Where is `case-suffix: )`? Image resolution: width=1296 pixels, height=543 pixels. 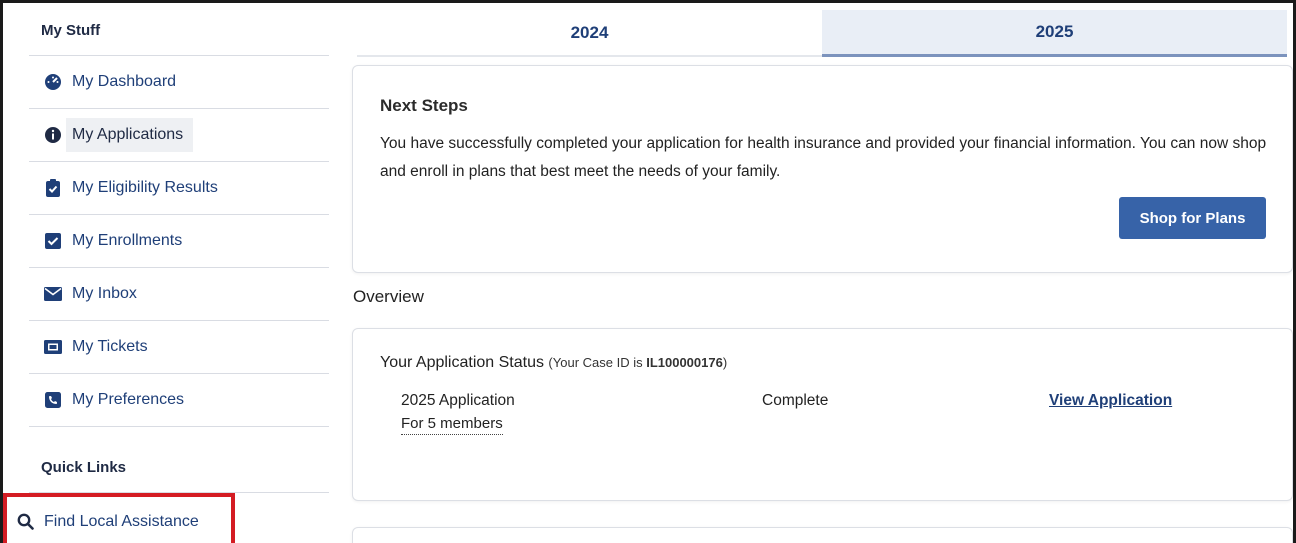 case-suffix: ) is located at coordinates (725, 362).